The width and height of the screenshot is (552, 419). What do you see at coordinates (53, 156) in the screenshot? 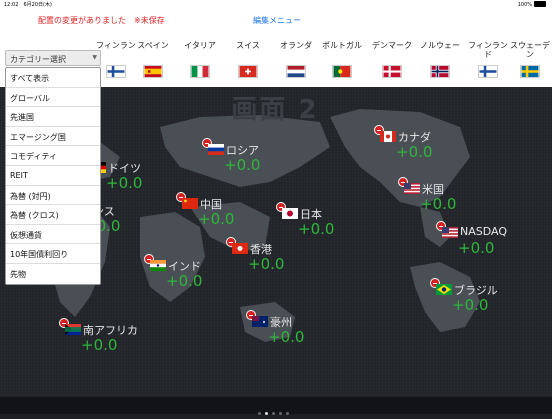
I see `menu-item-commodity: コモディティ` at bounding box center [53, 156].